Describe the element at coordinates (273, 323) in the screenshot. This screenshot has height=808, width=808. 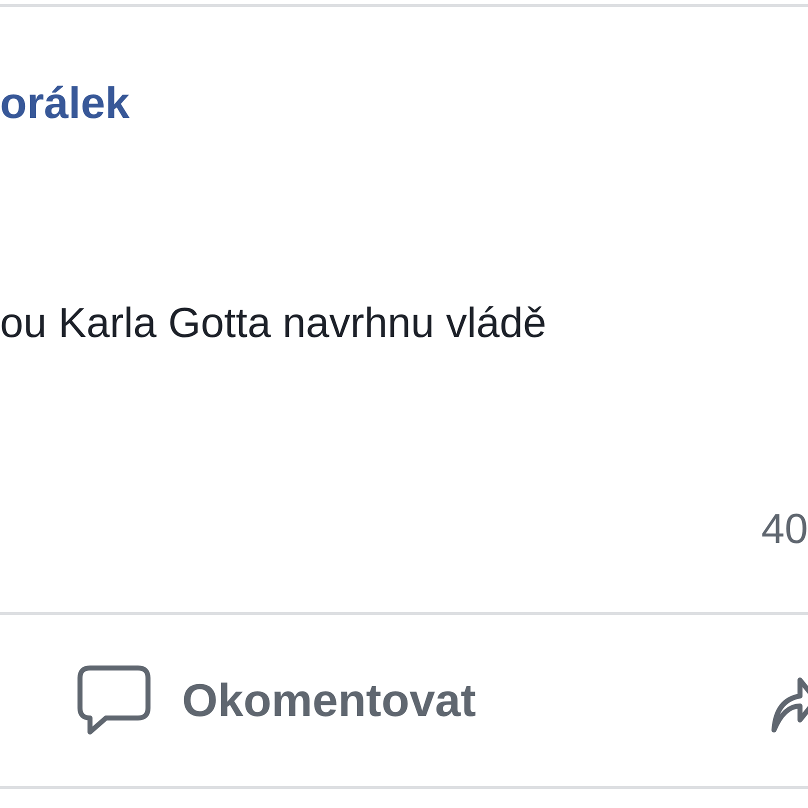
I see `post-text: ou Karla Gotta navrhnu vládě` at that location.